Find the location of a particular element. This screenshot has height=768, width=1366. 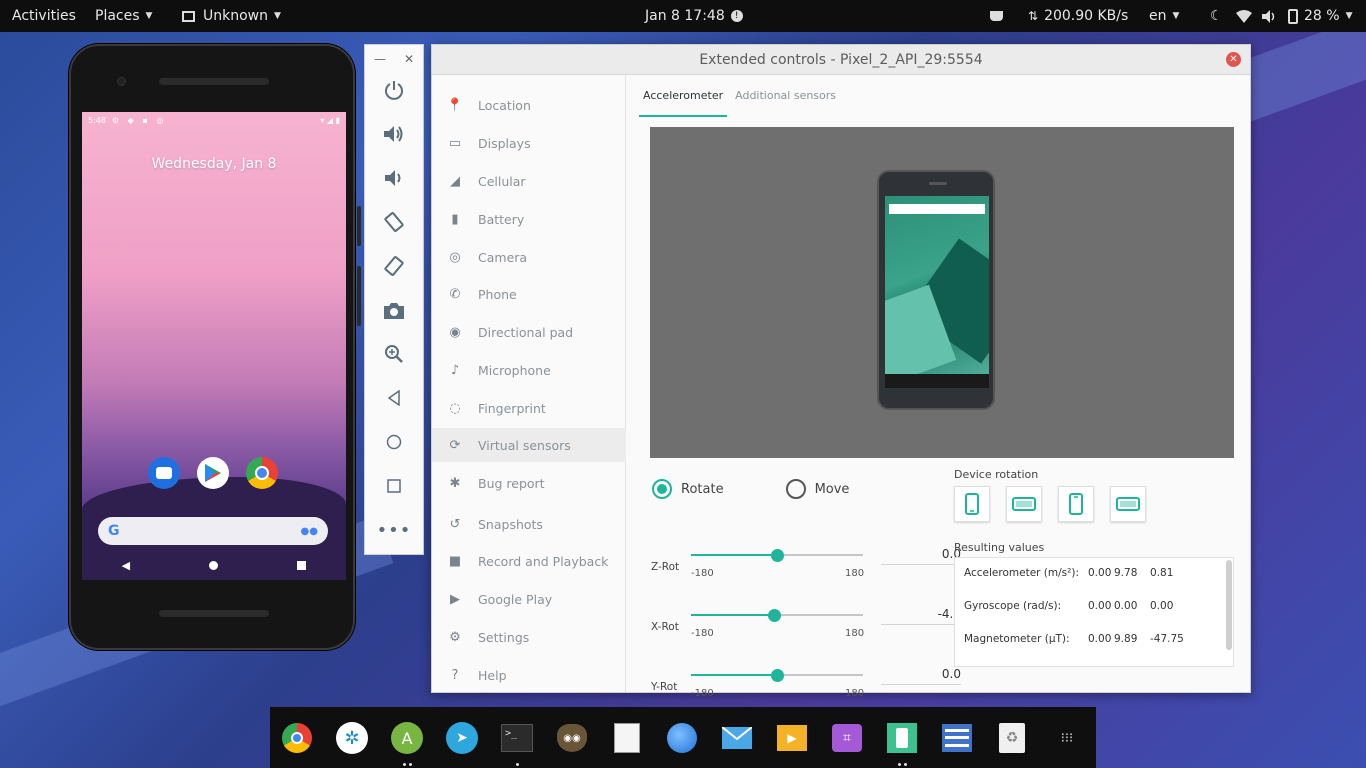

sidebar-item-help: ? Help is located at coordinates (529, 675).